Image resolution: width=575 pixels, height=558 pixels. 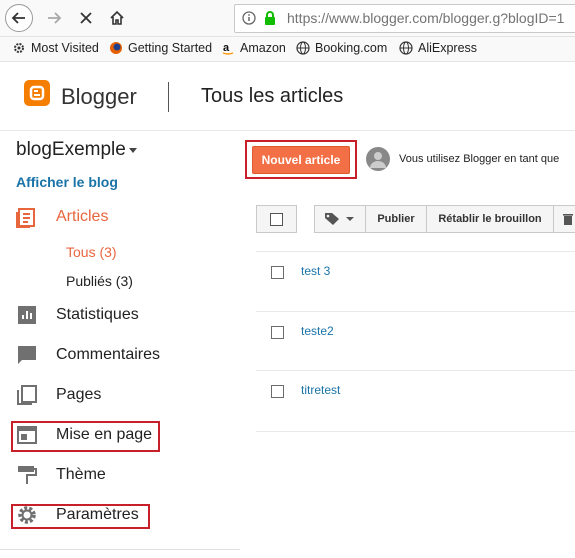 I want to click on svg-text: a, so click(x=226, y=48).